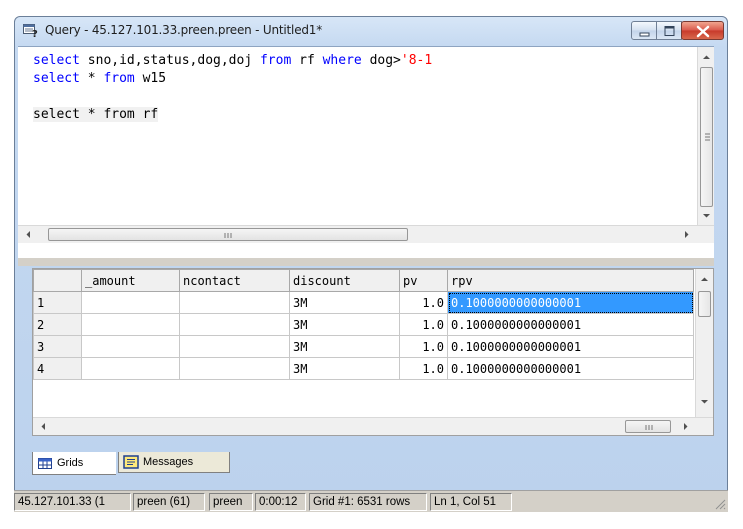 The width and height of the screenshot is (743, 529). What do you see at coordinates (570, 280) in the screenshot?
I see `column-header: rpv` at bounding box center [570, 280].